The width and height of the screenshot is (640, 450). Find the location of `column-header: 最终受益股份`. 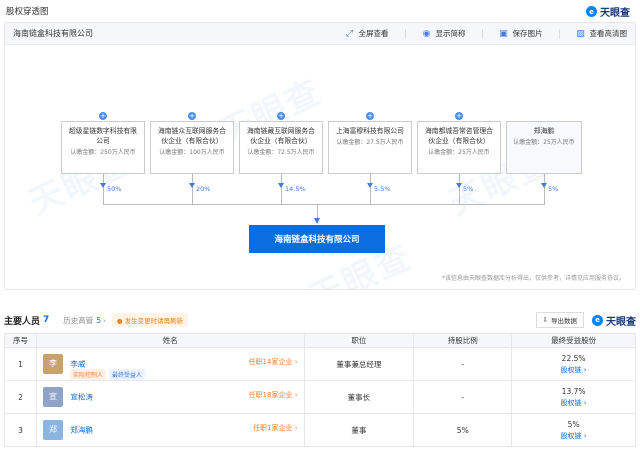

column-header: 最终受益股份 is located at coordinates (573, 340).